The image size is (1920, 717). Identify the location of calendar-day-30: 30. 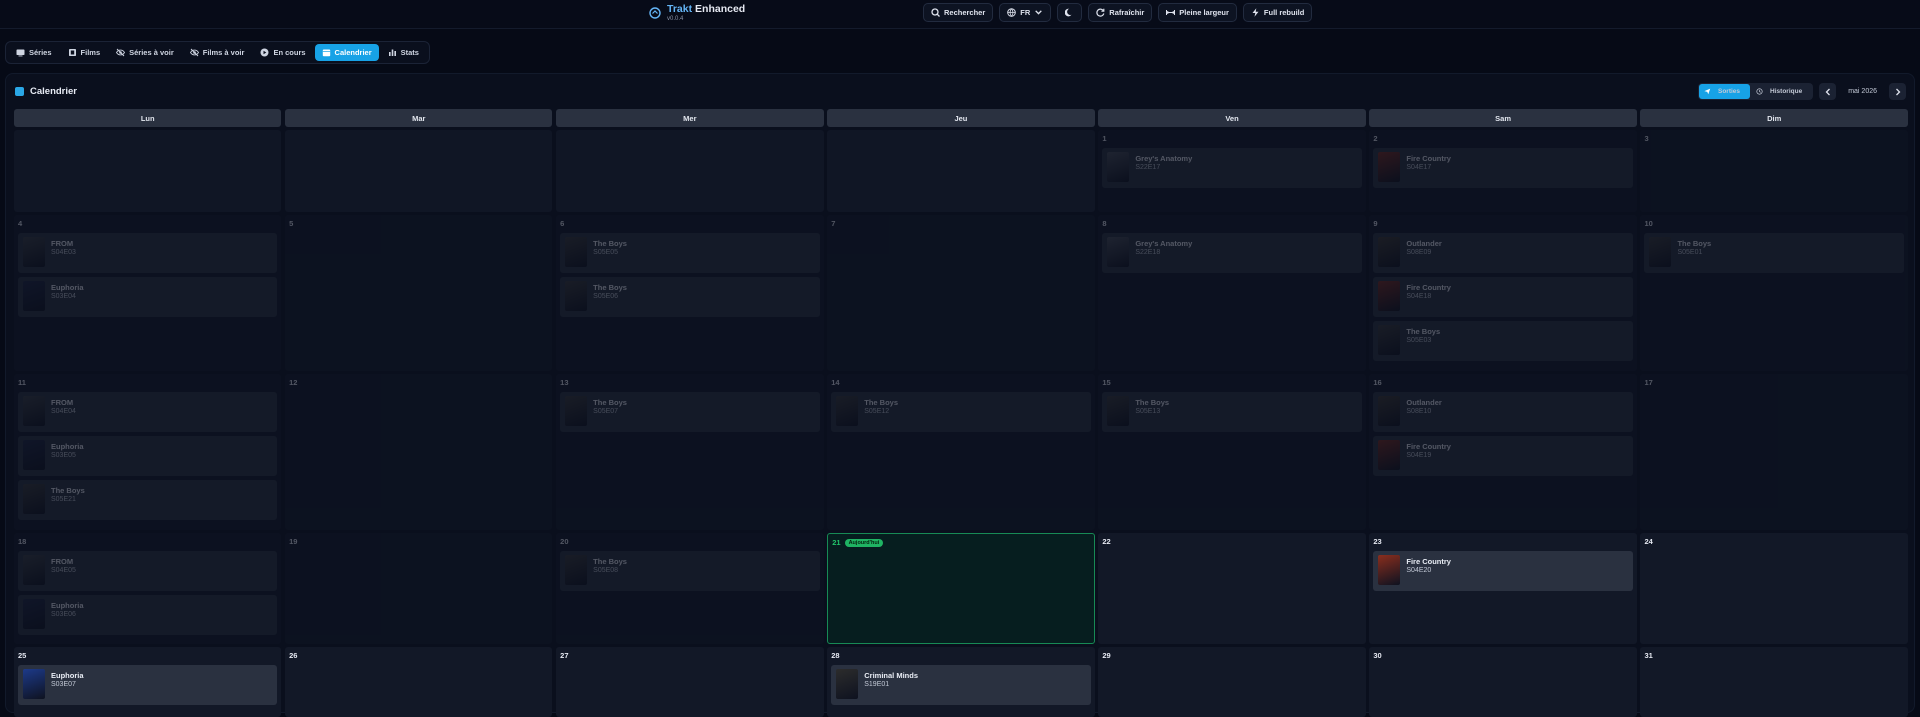
(1503, 682).